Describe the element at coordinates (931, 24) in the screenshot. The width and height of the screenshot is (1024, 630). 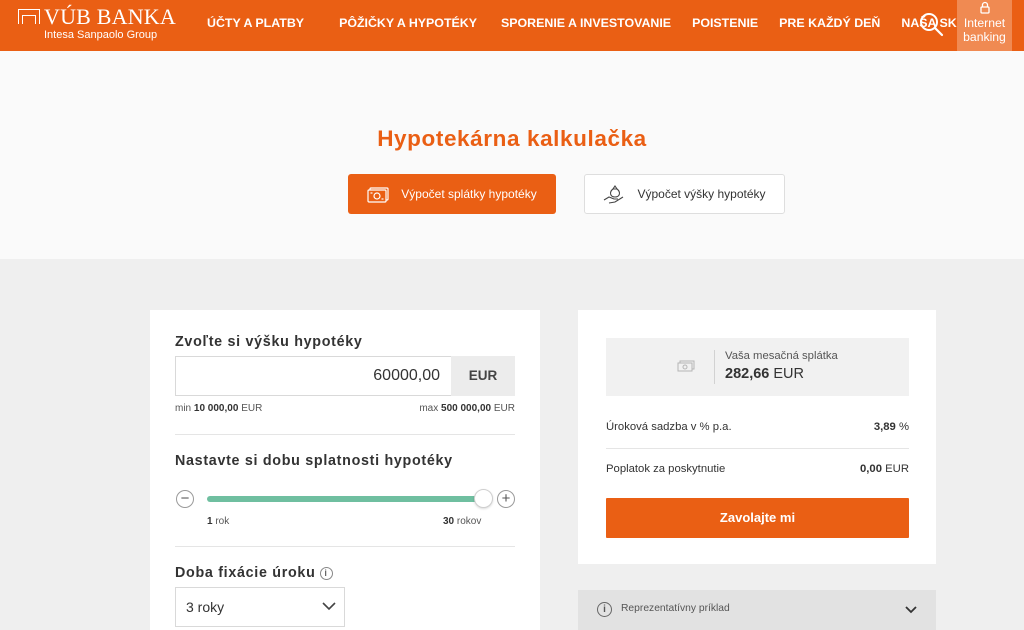
I see `search-icon` at that location.